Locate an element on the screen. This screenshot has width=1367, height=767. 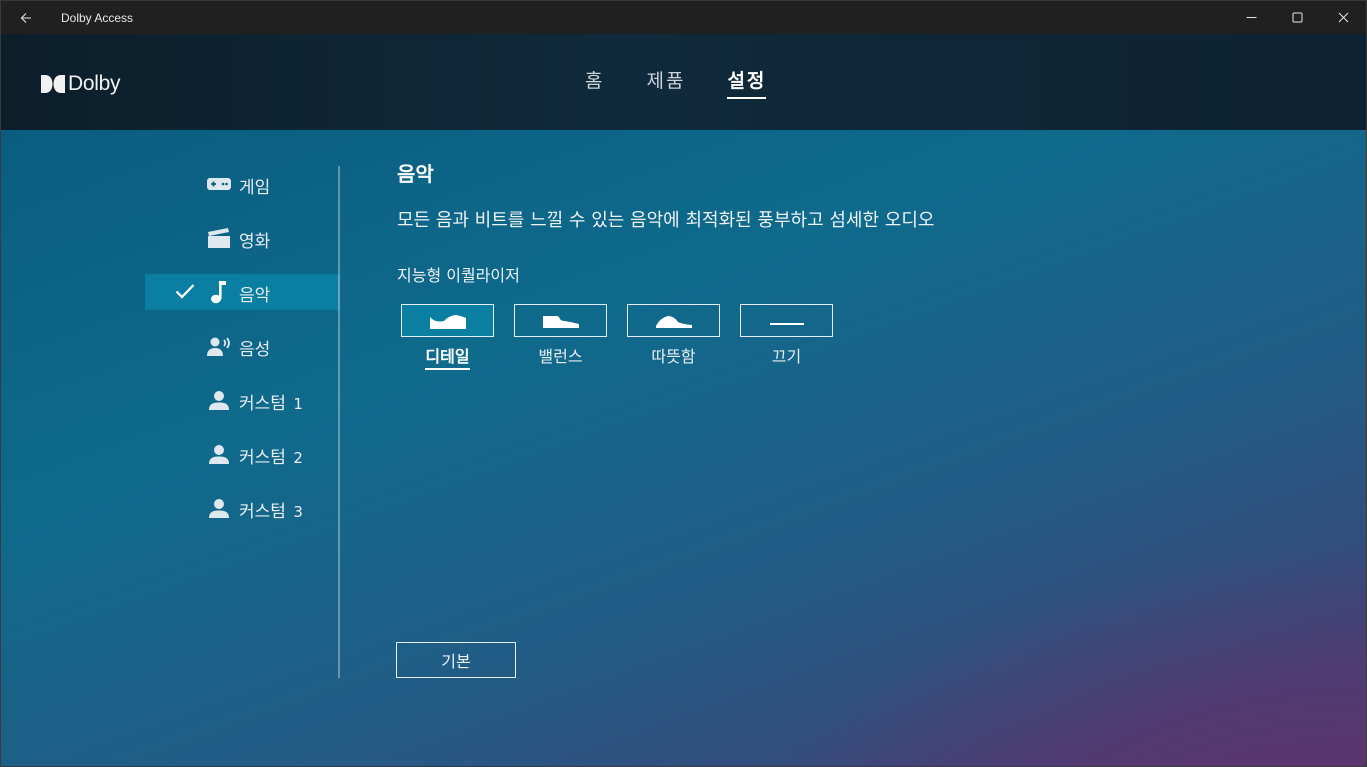
eq-option-label: 따뜻함 is located at coordinates (673, 356).